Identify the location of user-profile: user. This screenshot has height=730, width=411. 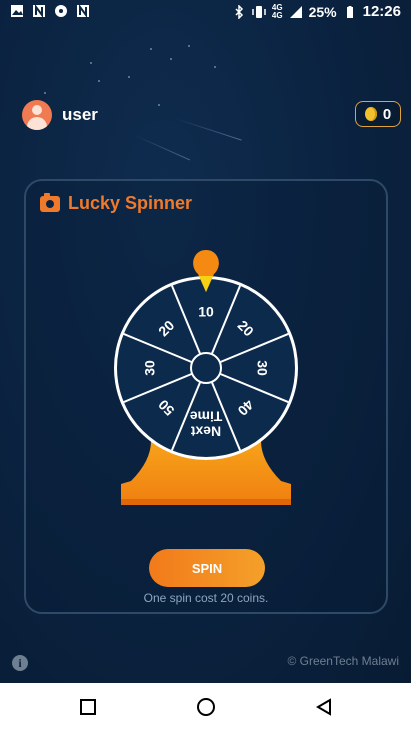
(60, 115).